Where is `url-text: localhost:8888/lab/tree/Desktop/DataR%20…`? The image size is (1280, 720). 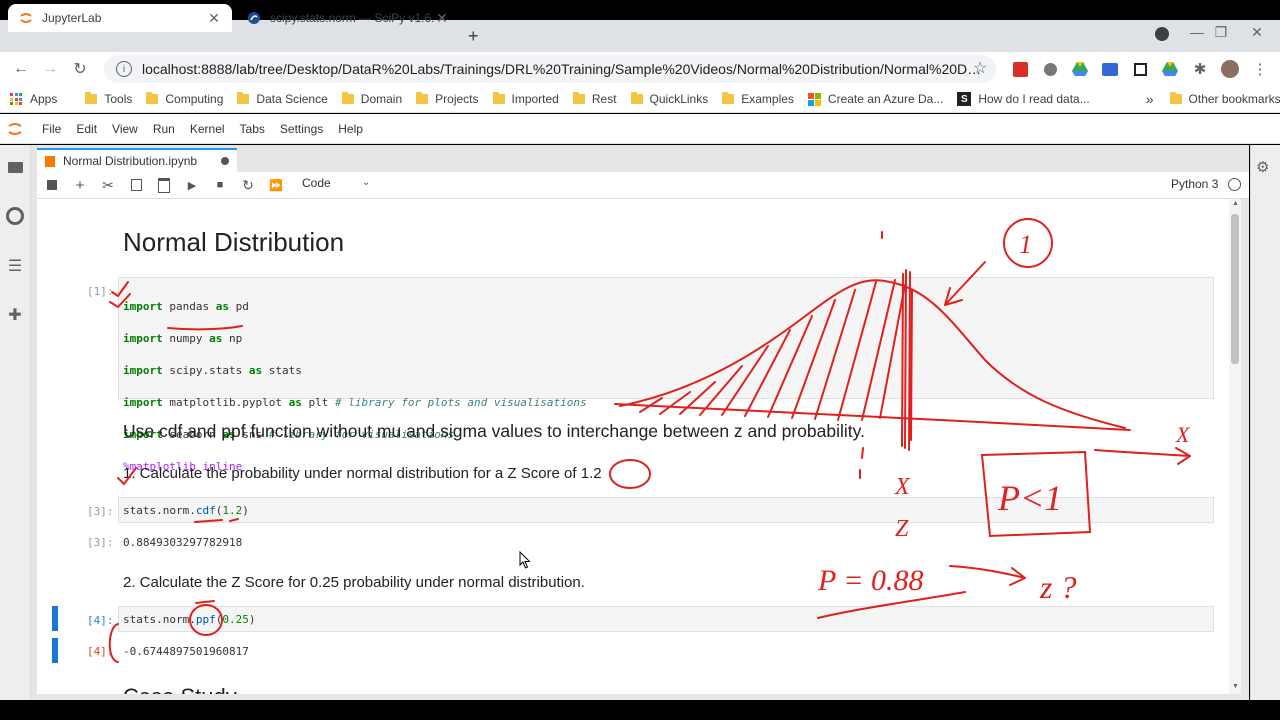 url-text: localhost:8888/lab/tree/Desktop/DataR%20… is located at coordinates (563, 69).